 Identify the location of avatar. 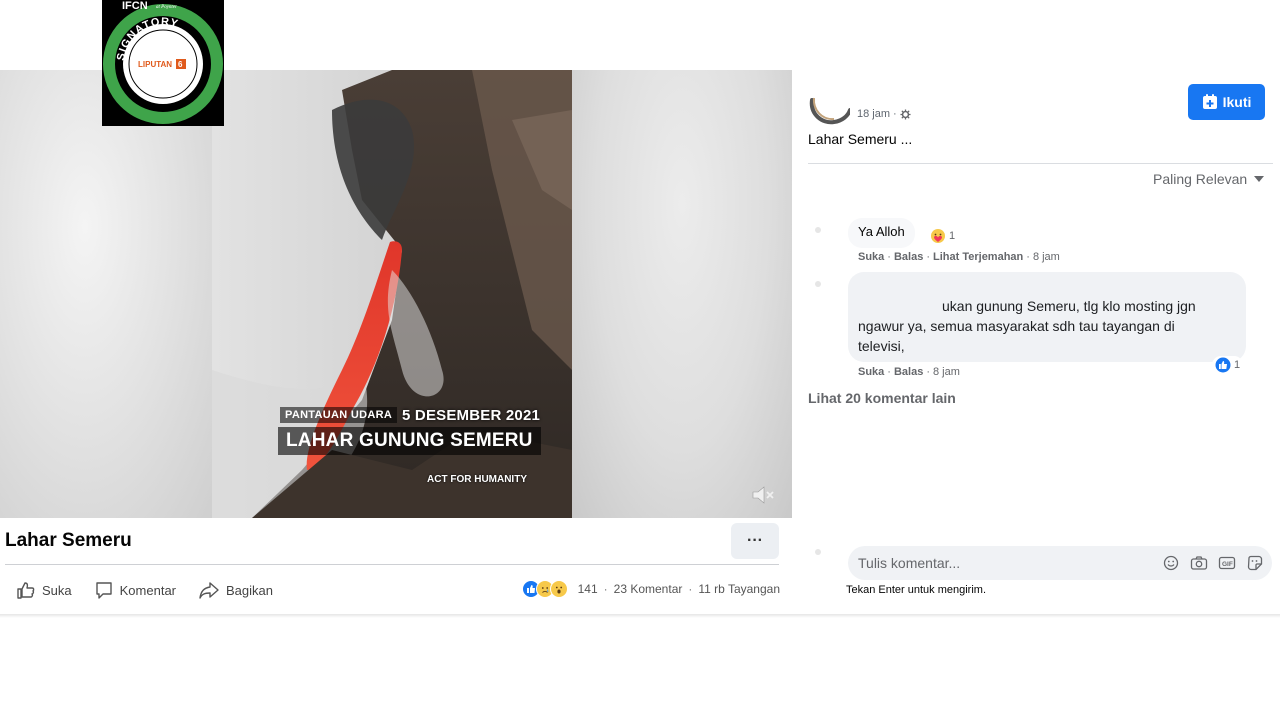
(829, 105).